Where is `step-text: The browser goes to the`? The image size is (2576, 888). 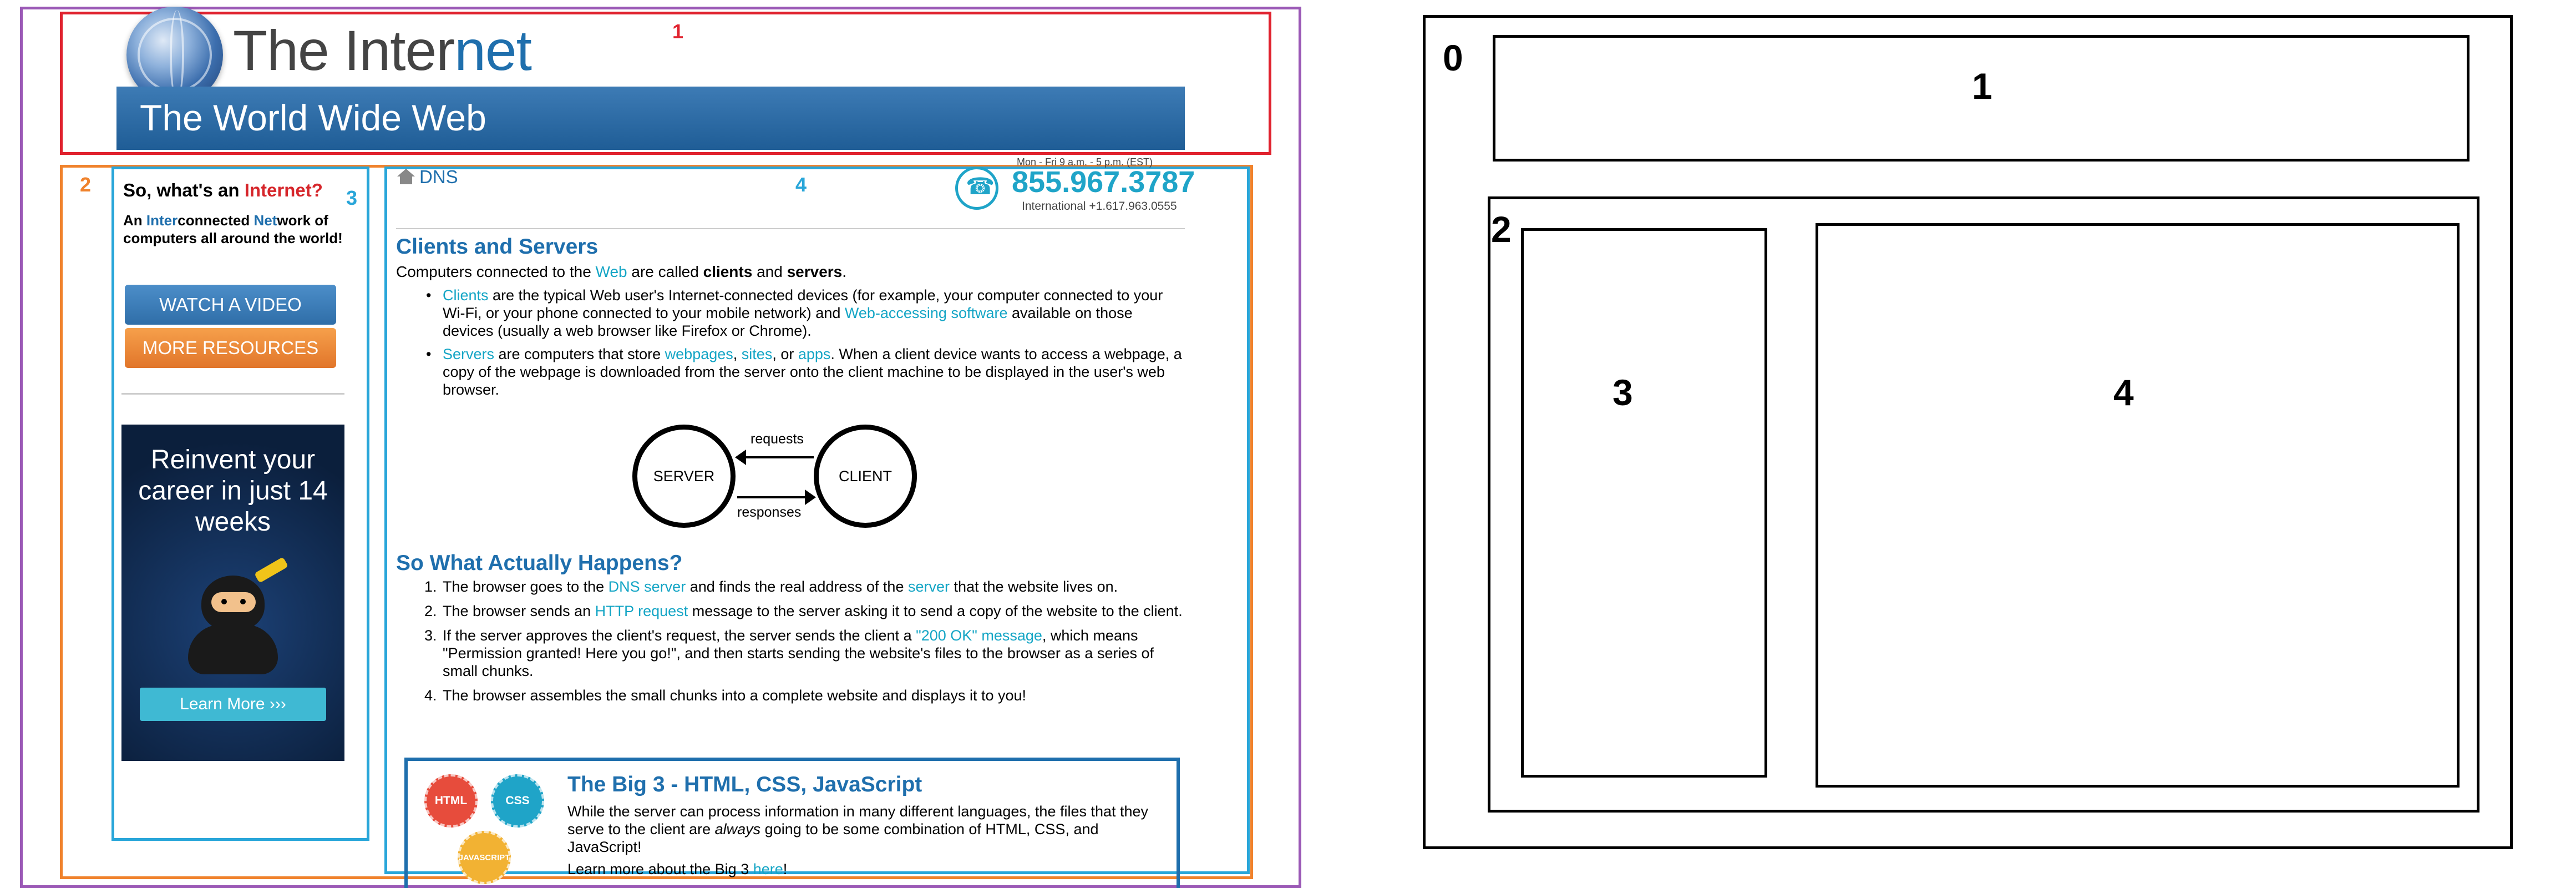
step-text: The browser goes to the is located at coordinates (525, 586).